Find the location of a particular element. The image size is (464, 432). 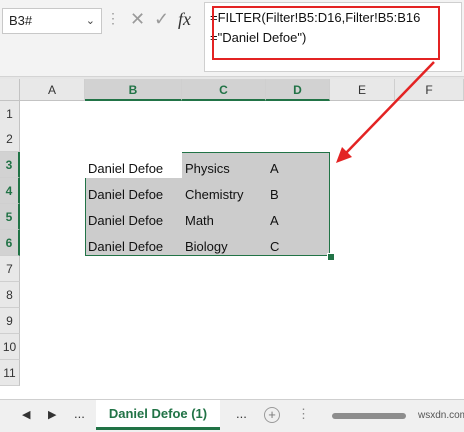

cell-c4: Chemistry is located at coordinates (214, 195).